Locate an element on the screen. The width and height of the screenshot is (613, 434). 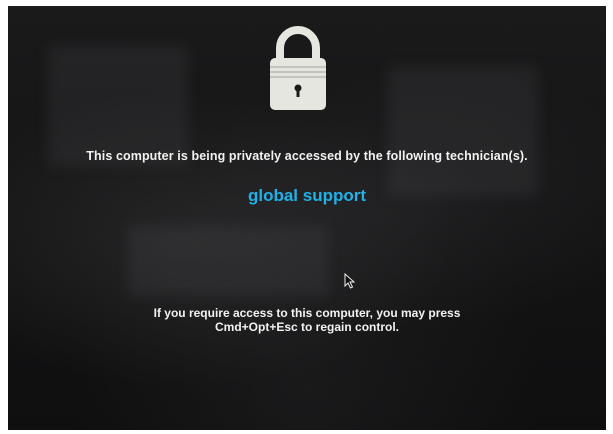
technician-name: global support is located at coordinates (307, 195).